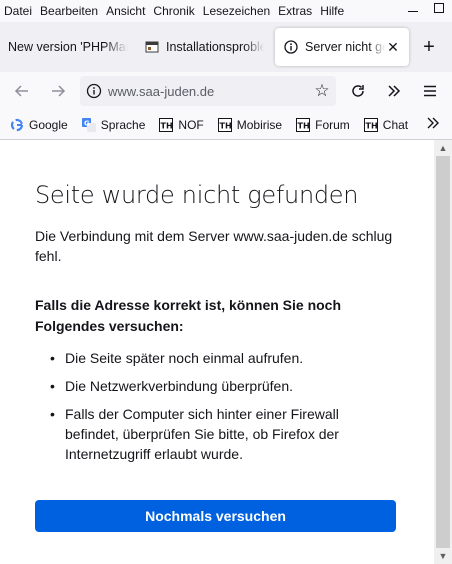 Image resolution: width=452 pixels, height=564 pixels. I want to click on list-item: Die Netzwerkverbindung überprüfen., so click(220, 386).